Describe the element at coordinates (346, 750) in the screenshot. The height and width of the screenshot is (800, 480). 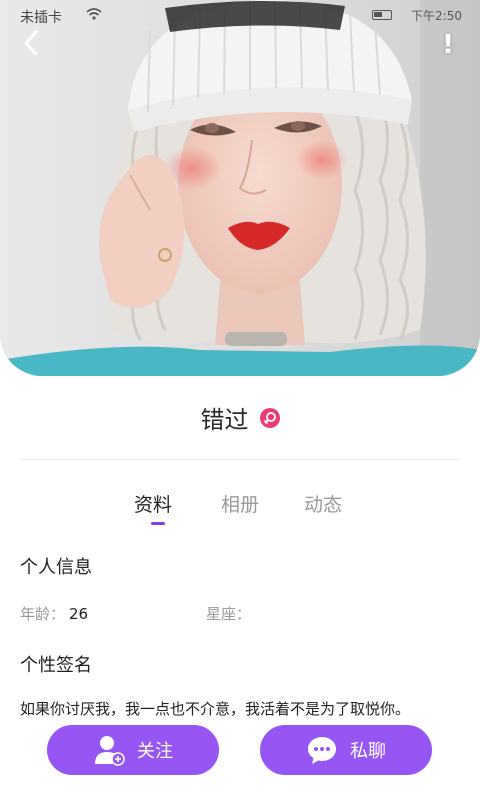
I see `private-chat-button: 私聊` at that location.